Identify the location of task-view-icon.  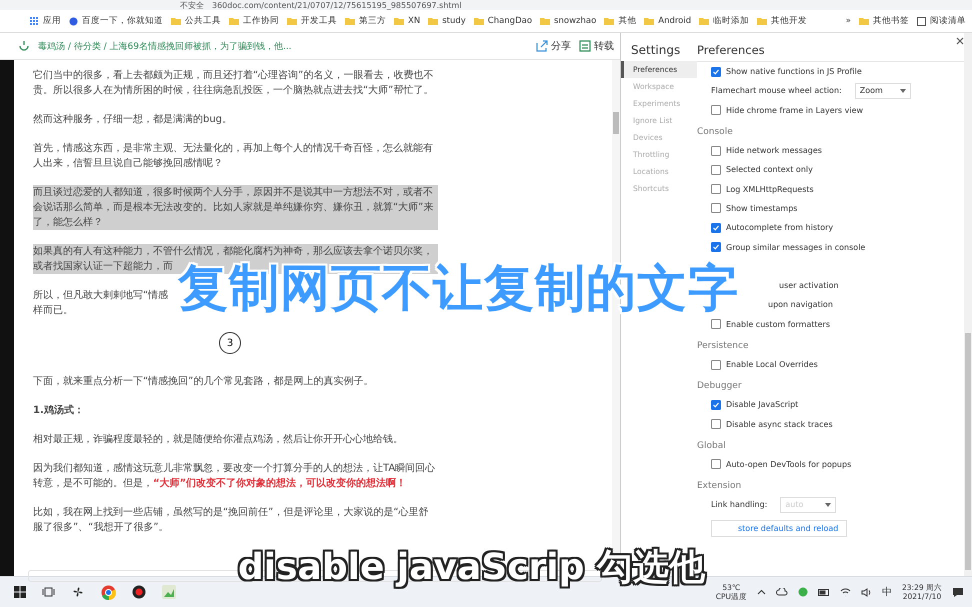
(48, 592).